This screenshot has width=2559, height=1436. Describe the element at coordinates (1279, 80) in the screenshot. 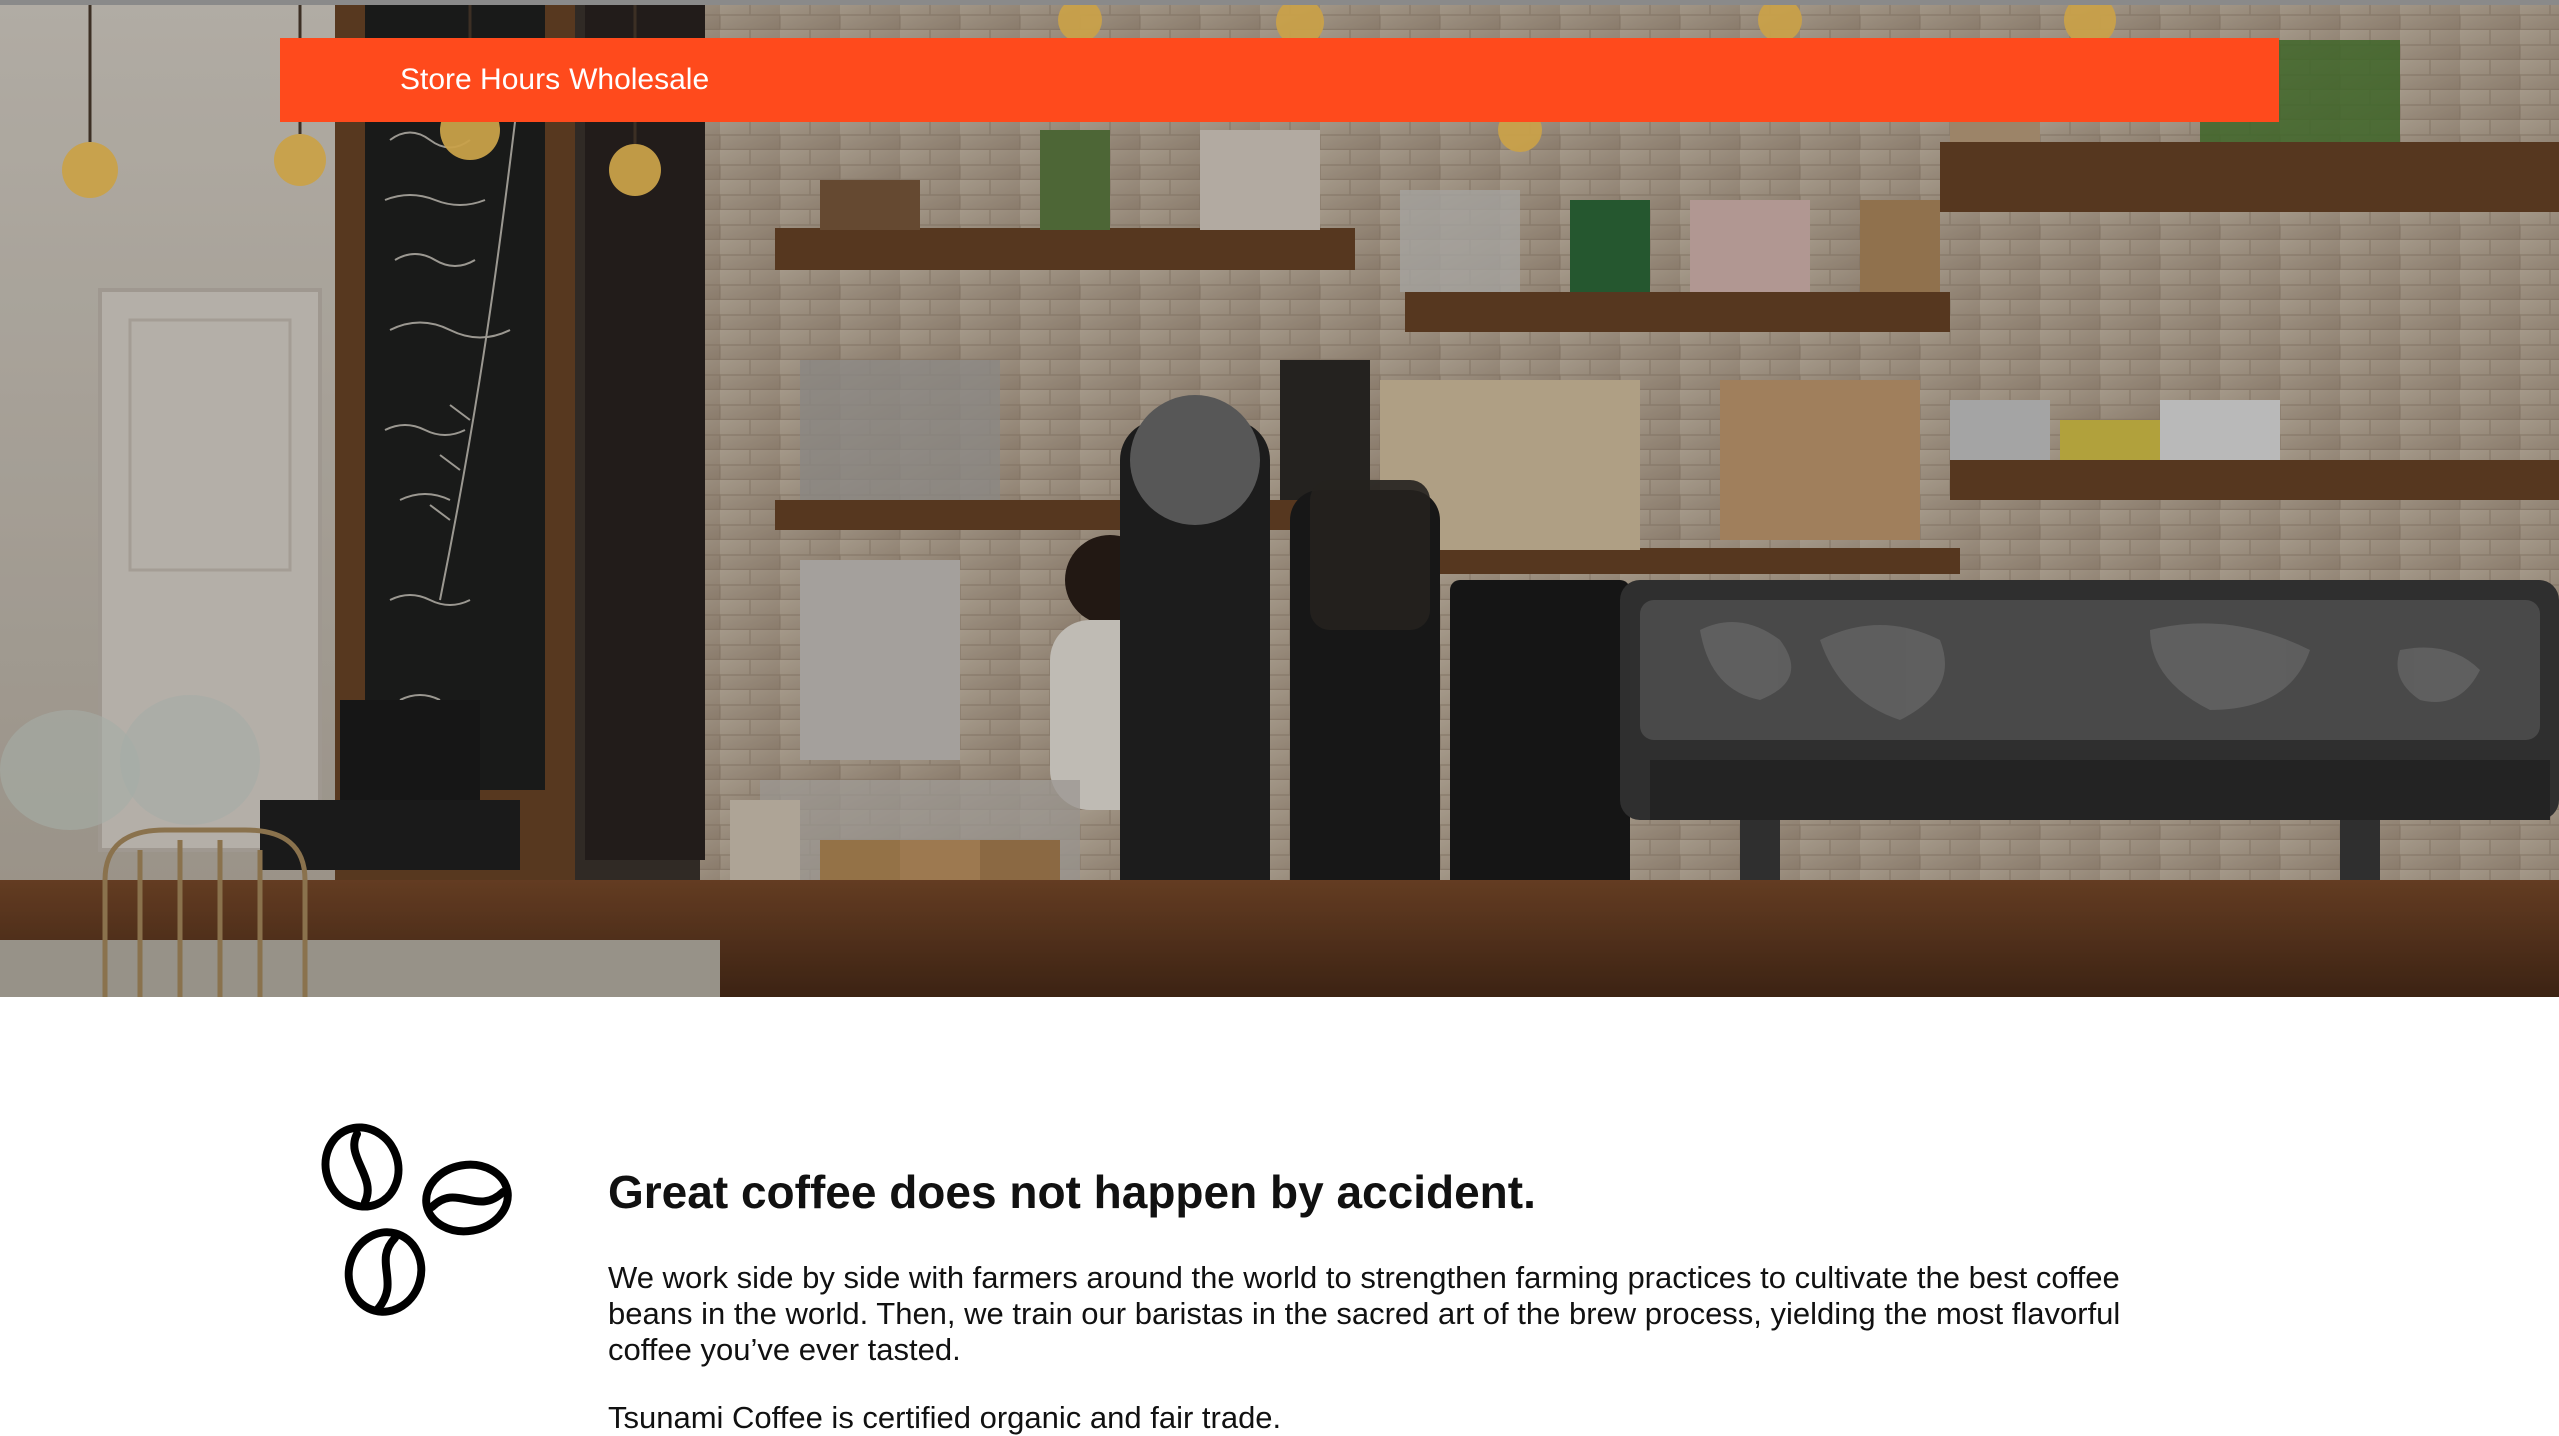

I see `navigation-bar: Store Hours Wholesale` at that location.